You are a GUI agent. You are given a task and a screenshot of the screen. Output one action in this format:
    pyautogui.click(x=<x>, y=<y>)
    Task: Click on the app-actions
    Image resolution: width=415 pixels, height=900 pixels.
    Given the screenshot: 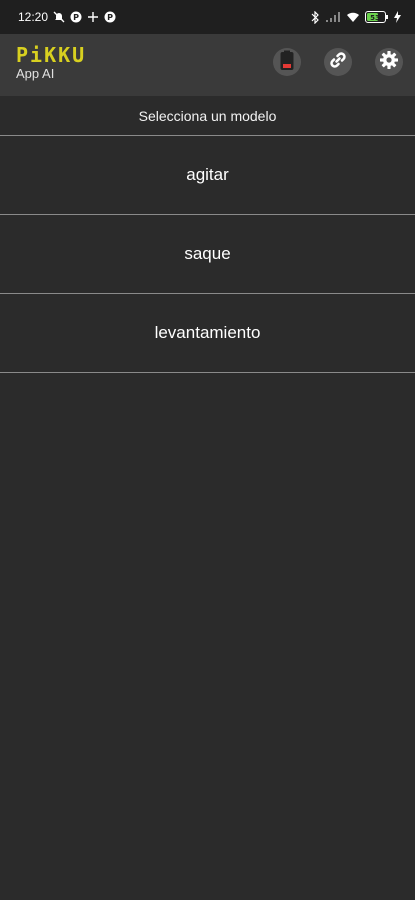 What is the action you would take?
    pyautogui.click(x=338, y=62)
    